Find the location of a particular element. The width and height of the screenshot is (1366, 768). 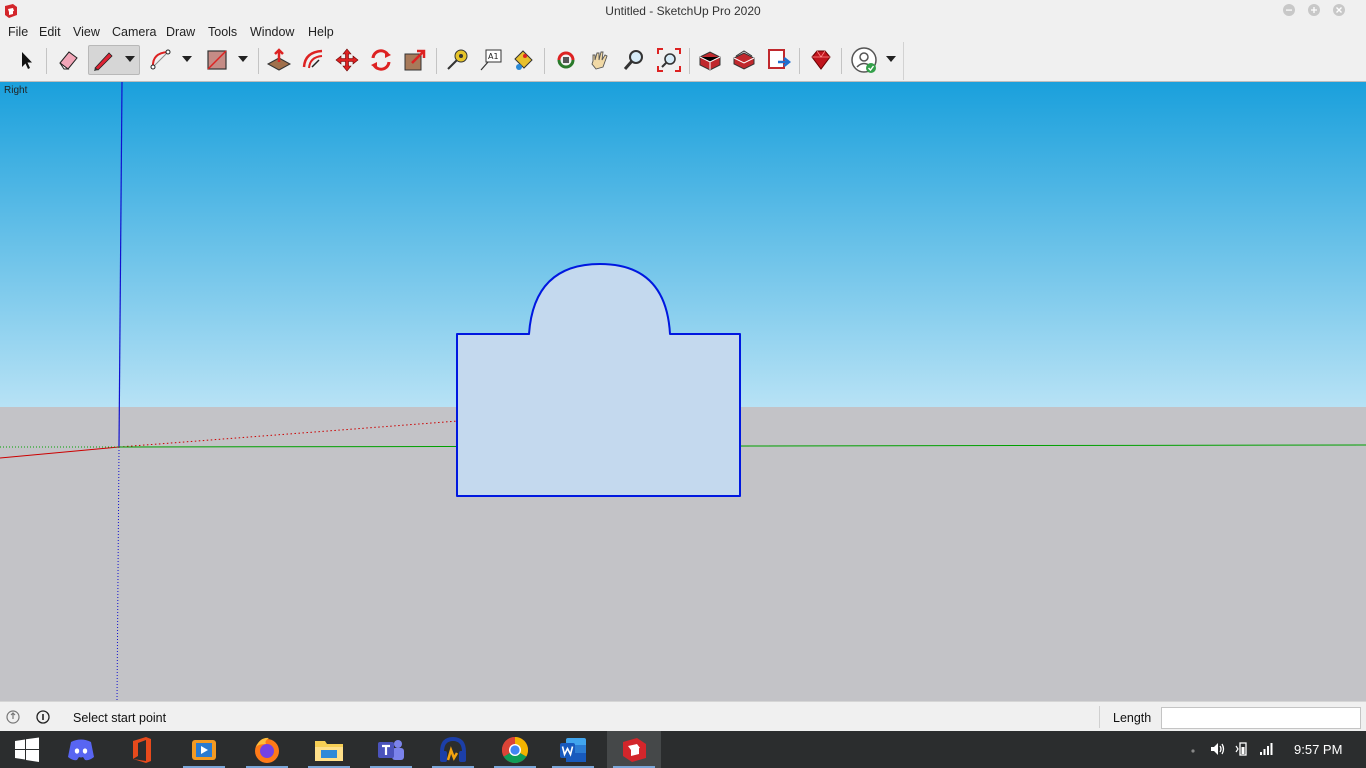

ruby-console-button is located at coordinates (821, 60).